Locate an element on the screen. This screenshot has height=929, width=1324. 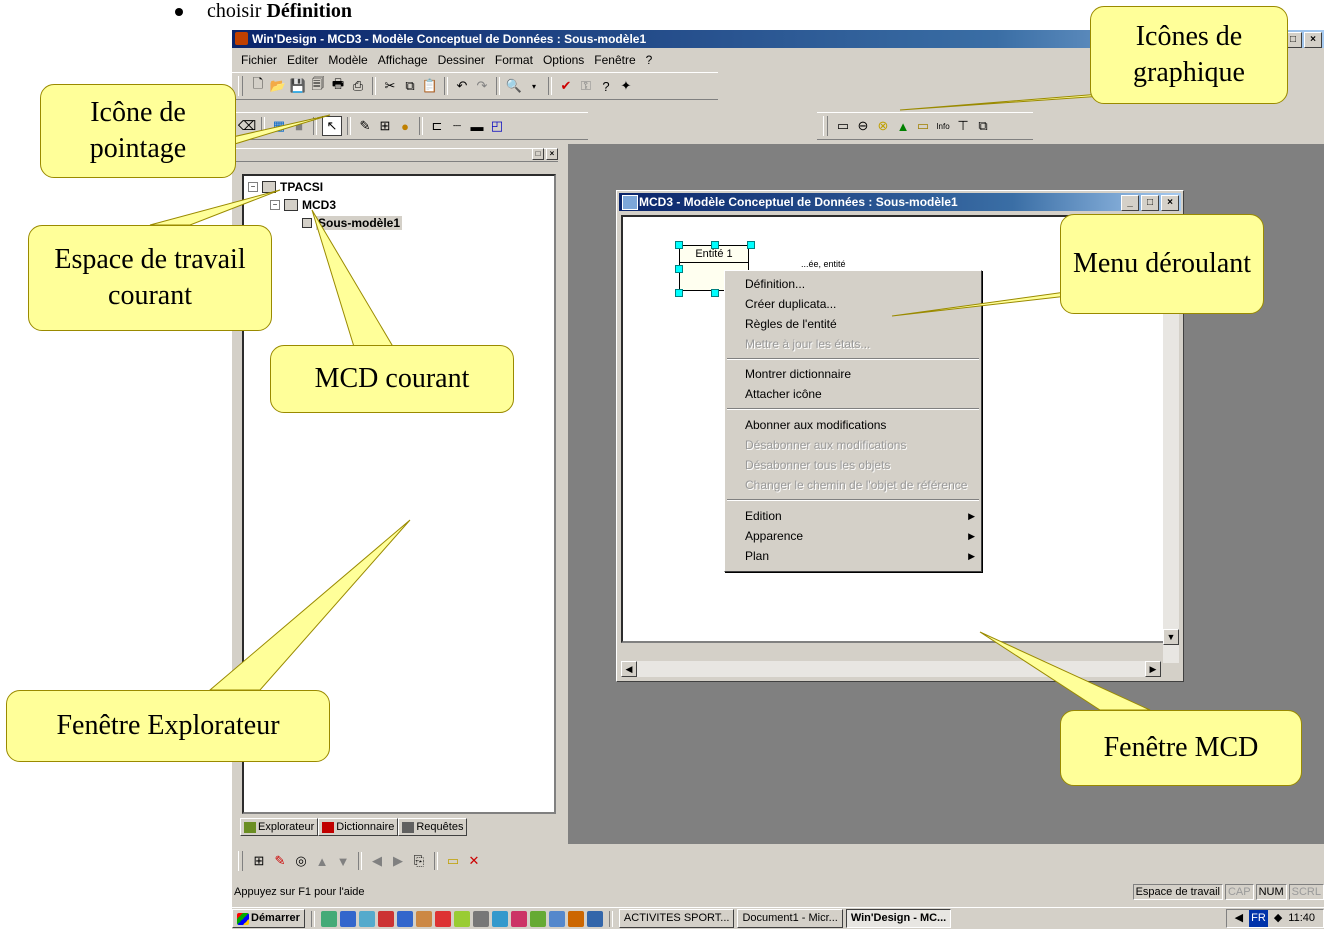
callout-fenetre-mcd: Fenêtre MCD is located at coordinates (1181, 748).